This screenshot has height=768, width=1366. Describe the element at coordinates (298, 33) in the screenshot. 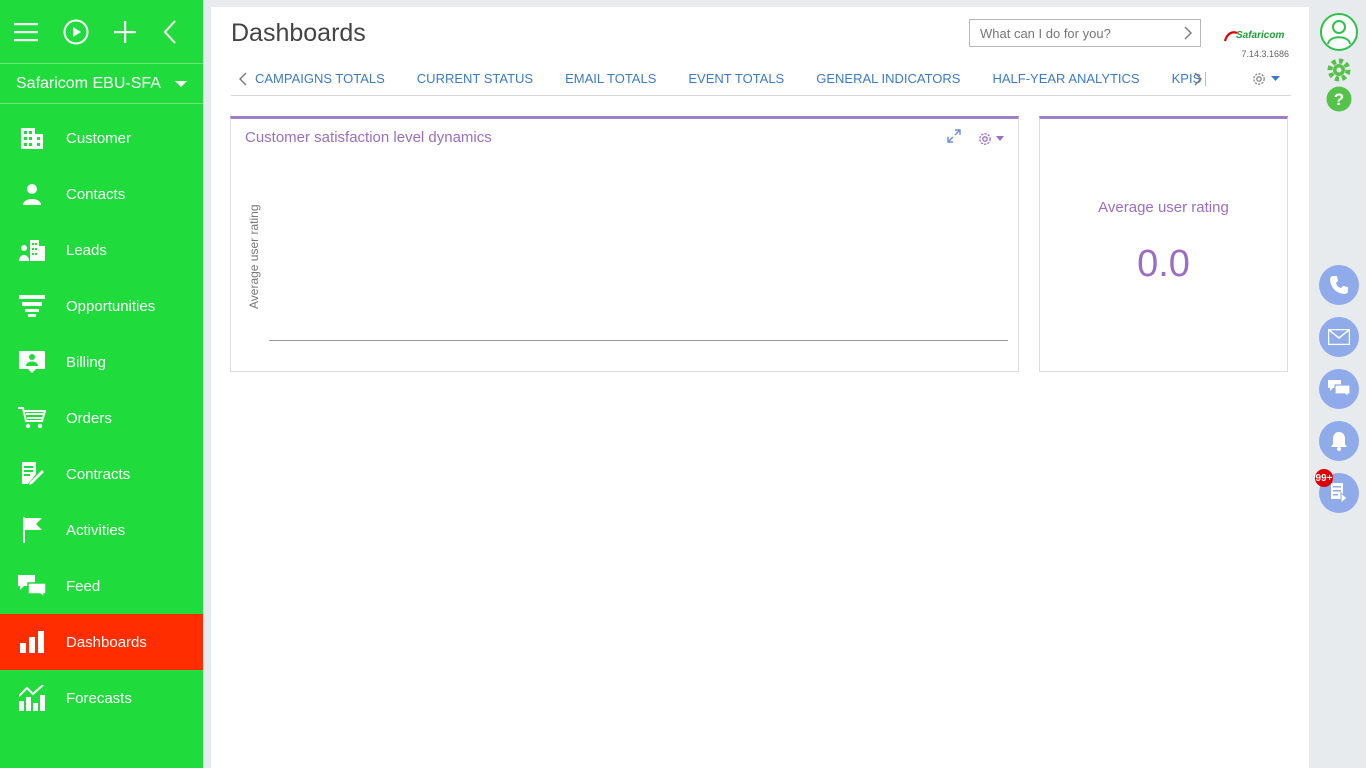

I see `page-title: Dashboards` at that location.